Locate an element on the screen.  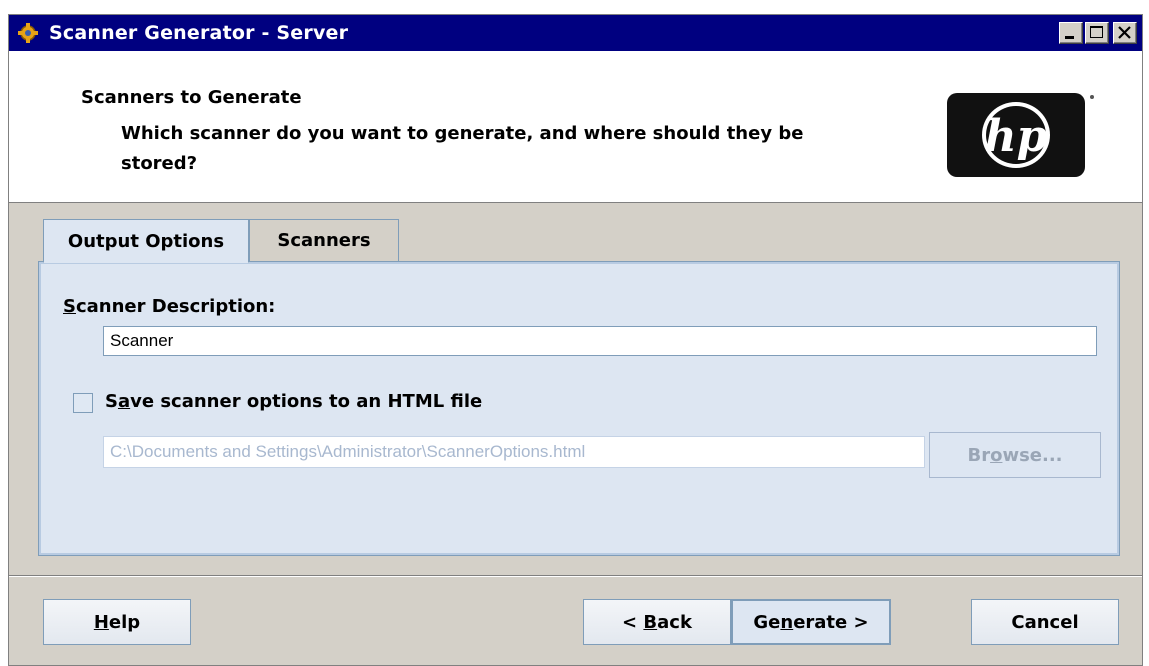
maximize-button is located at coordinates (1097, 33).